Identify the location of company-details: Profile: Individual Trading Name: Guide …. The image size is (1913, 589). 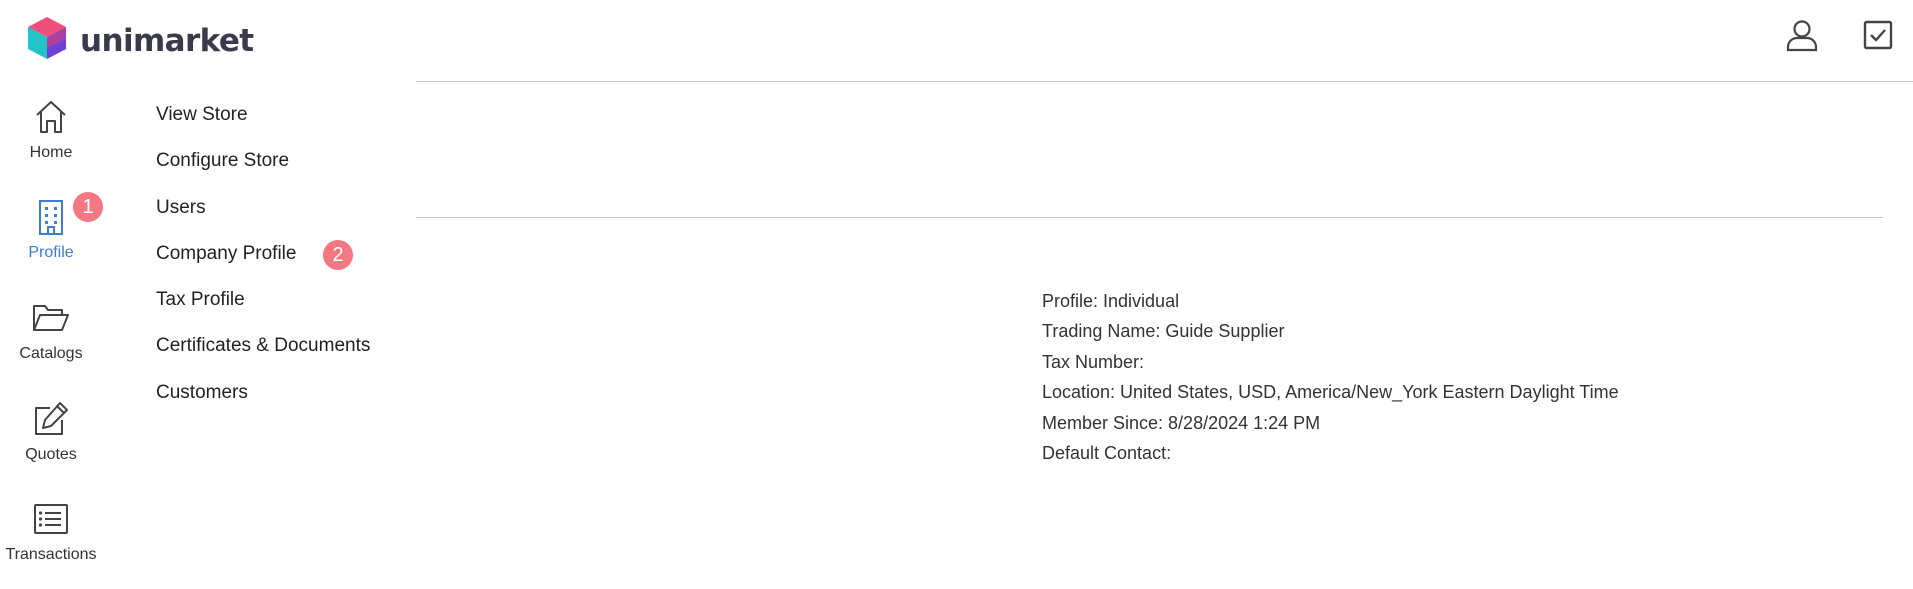
(1330, 377).